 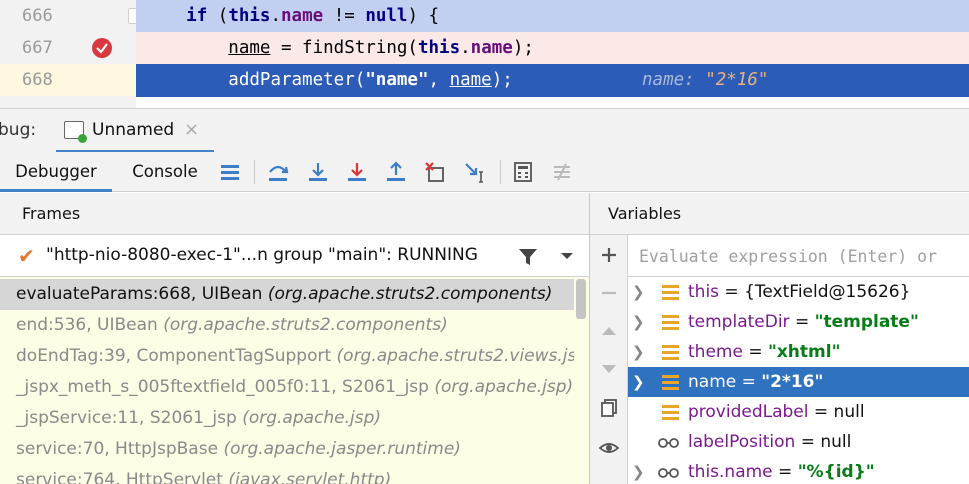 What do you see at coordinates (56, 172) in the screenshot?
I see `tab-debugger: Debugger` at bounding box center [56, 172].